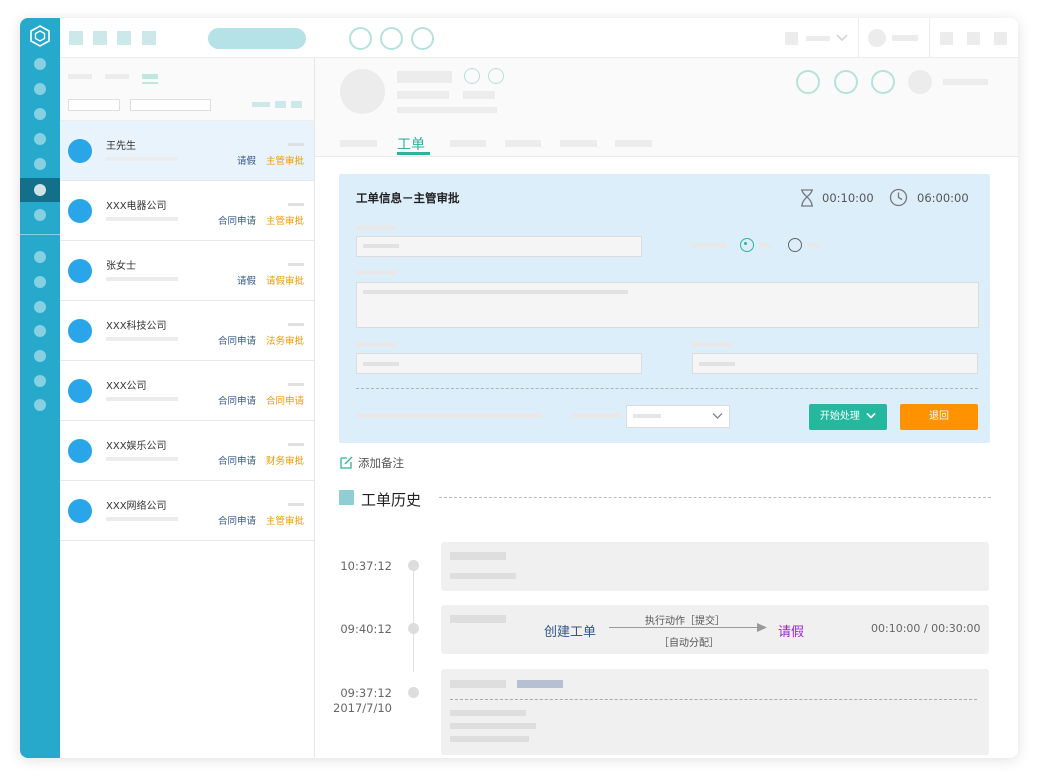  I want to click on rail-item-7-icon, so click(40, 215).